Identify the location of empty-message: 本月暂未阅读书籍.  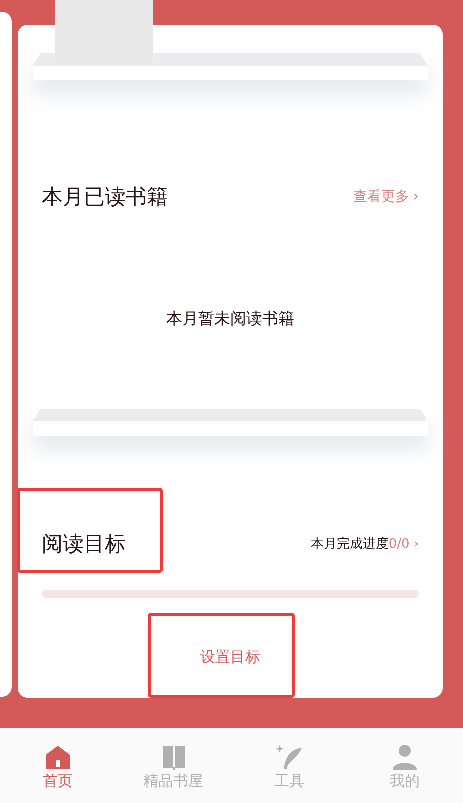
(230, 319).